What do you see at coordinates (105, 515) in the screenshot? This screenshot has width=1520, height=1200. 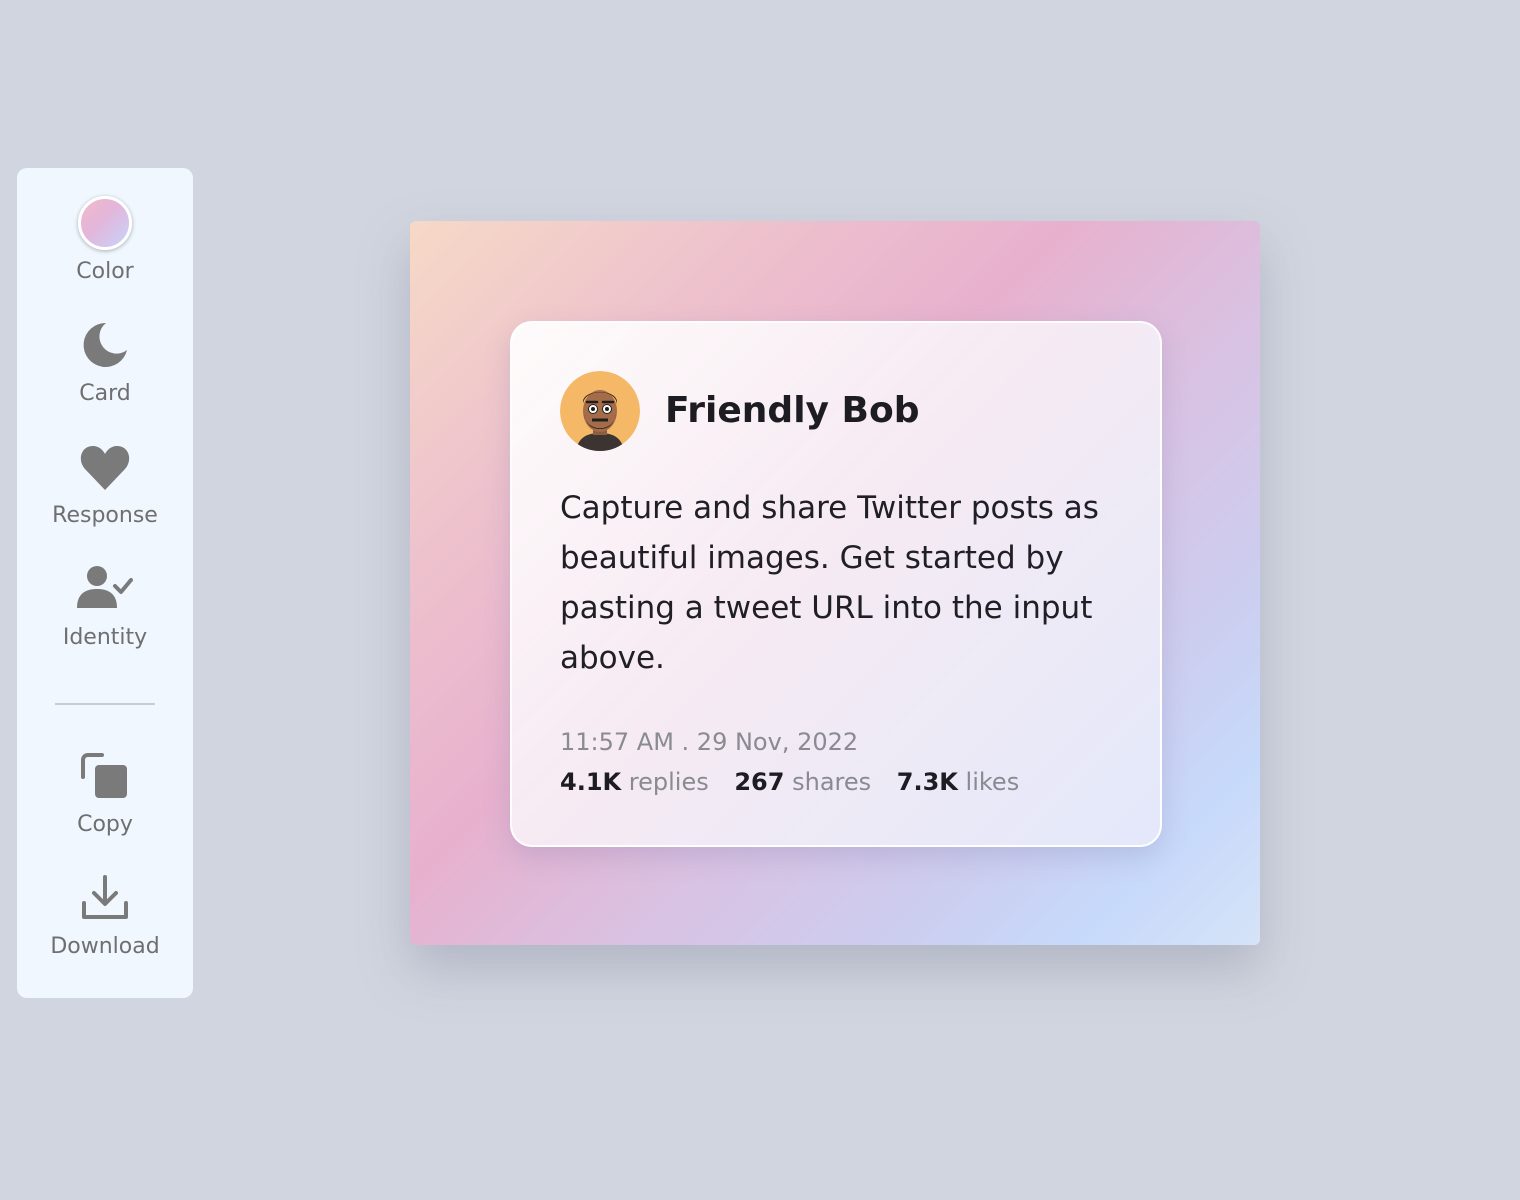 I see `response-label: Response` at bounding box center [105, 515].